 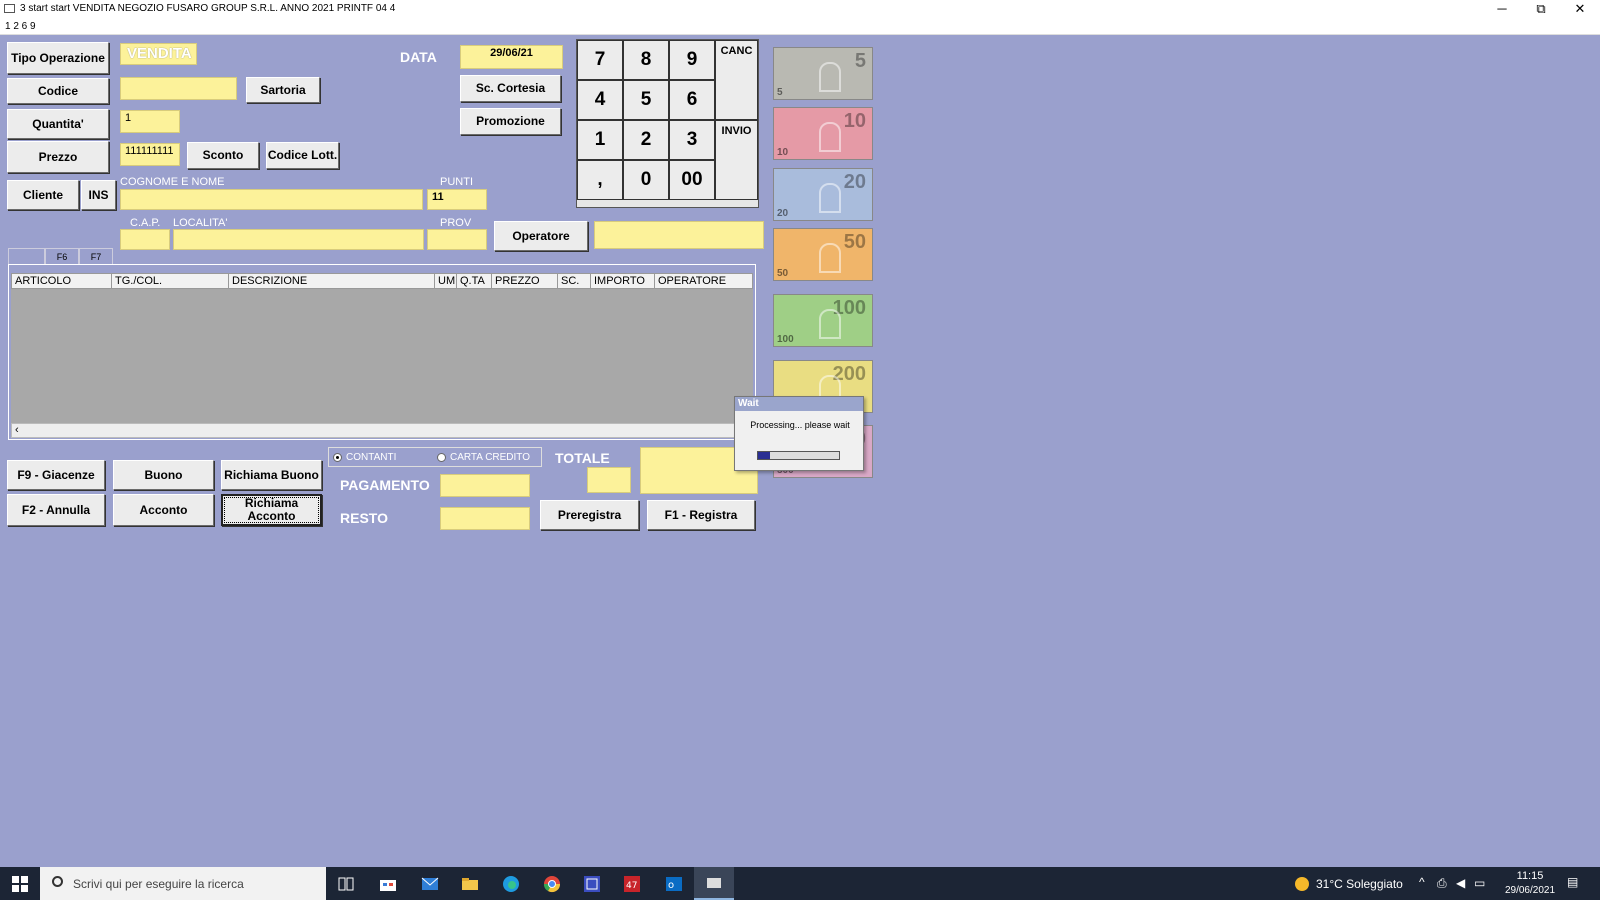 What do you see at coordinates (592, 883) in the screenshot?
I see `calculator-app-icon` at bounding box center [592, 883].